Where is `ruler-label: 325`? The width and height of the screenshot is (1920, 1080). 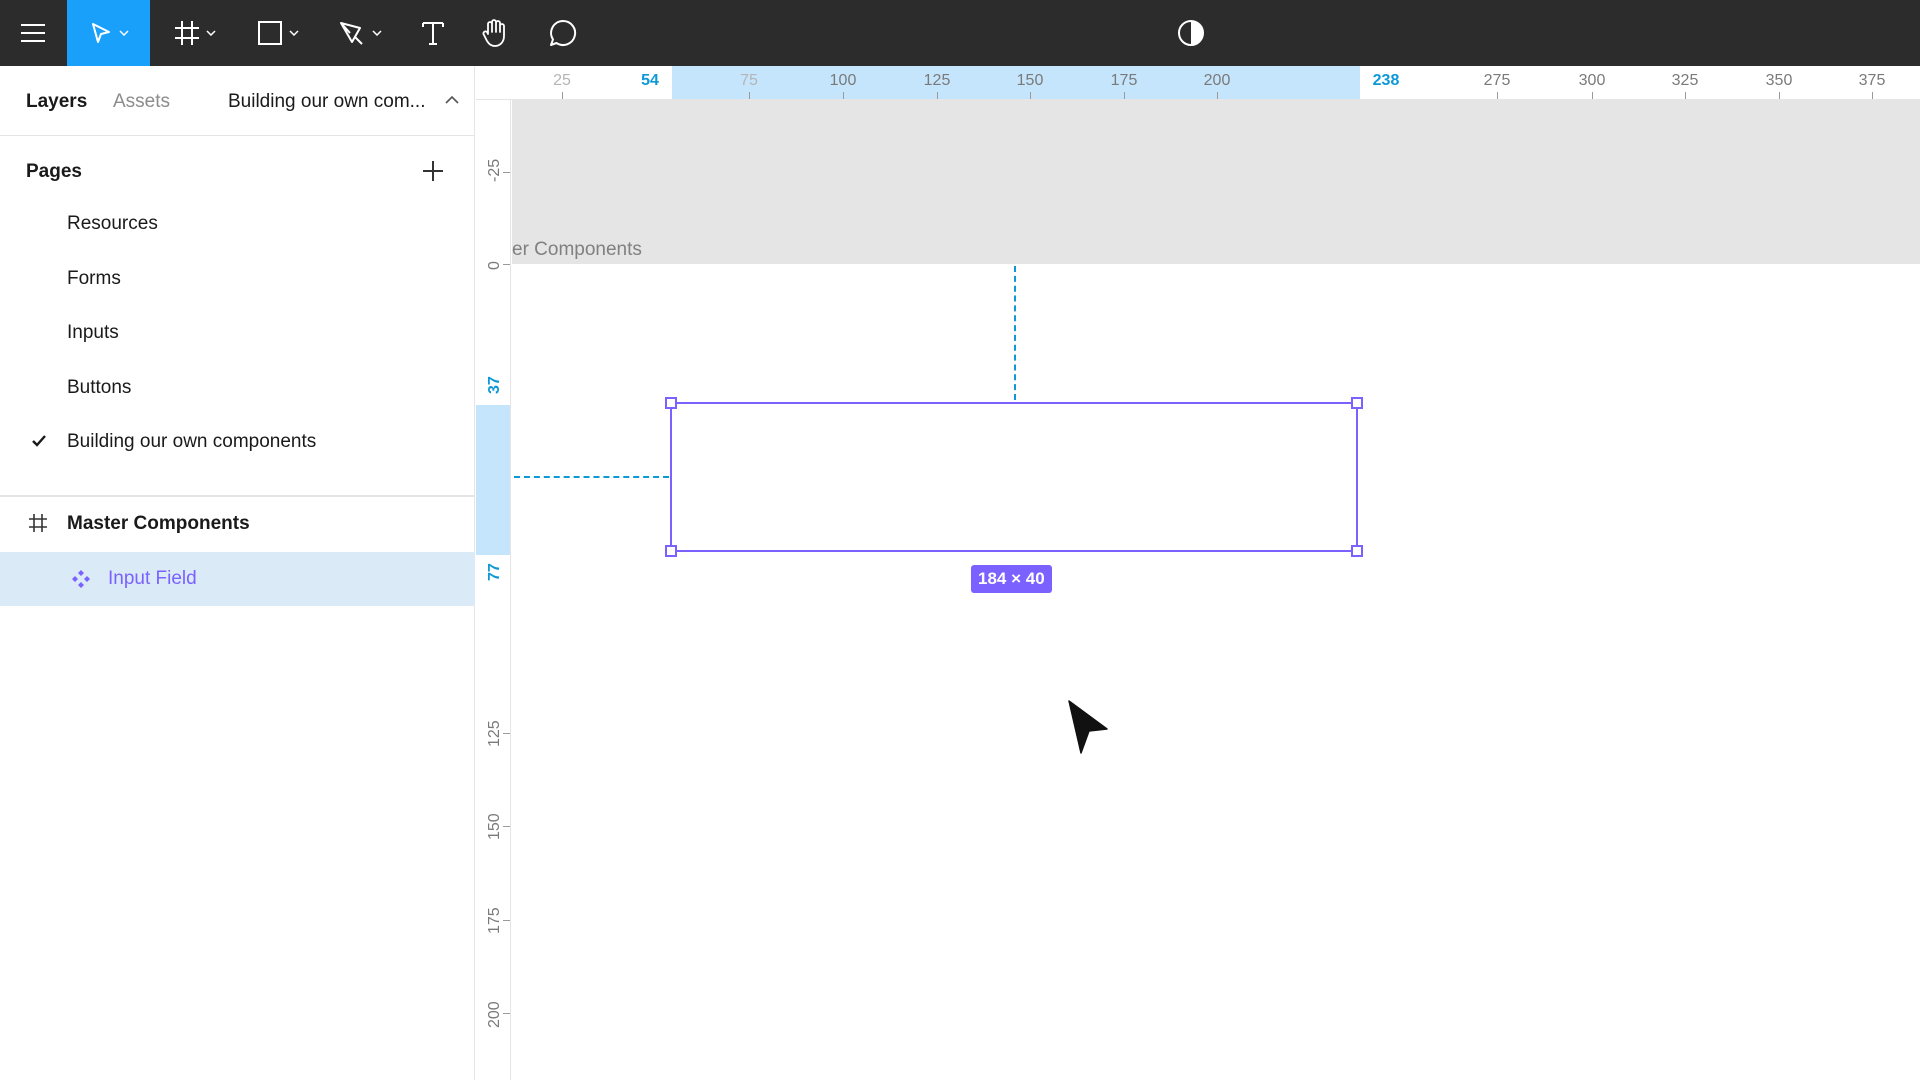 ruler-label: 325 is located at coordinates (1685, 80).